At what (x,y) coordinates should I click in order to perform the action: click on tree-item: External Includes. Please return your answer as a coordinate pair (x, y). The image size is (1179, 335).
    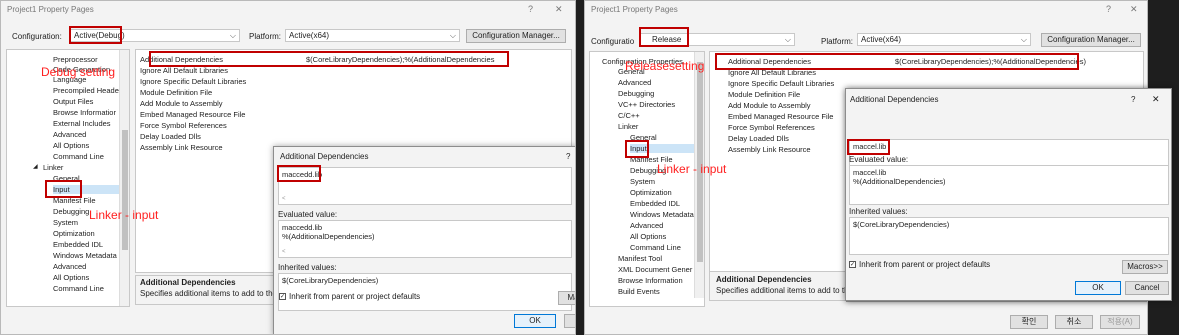
    Looking at the image, I should click on (82, 123).